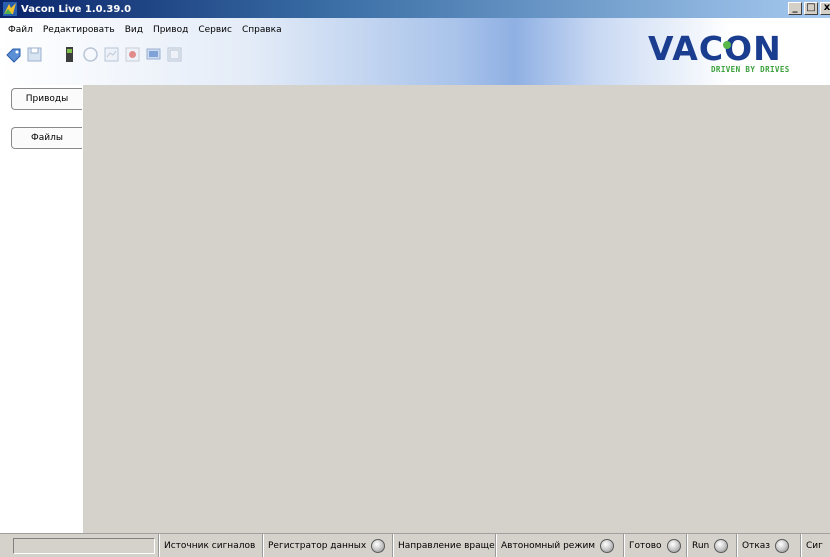 The width and height of the screenshot is (830, 557). I want to click on nav-tab-files: Файлы, so click(46, 138).